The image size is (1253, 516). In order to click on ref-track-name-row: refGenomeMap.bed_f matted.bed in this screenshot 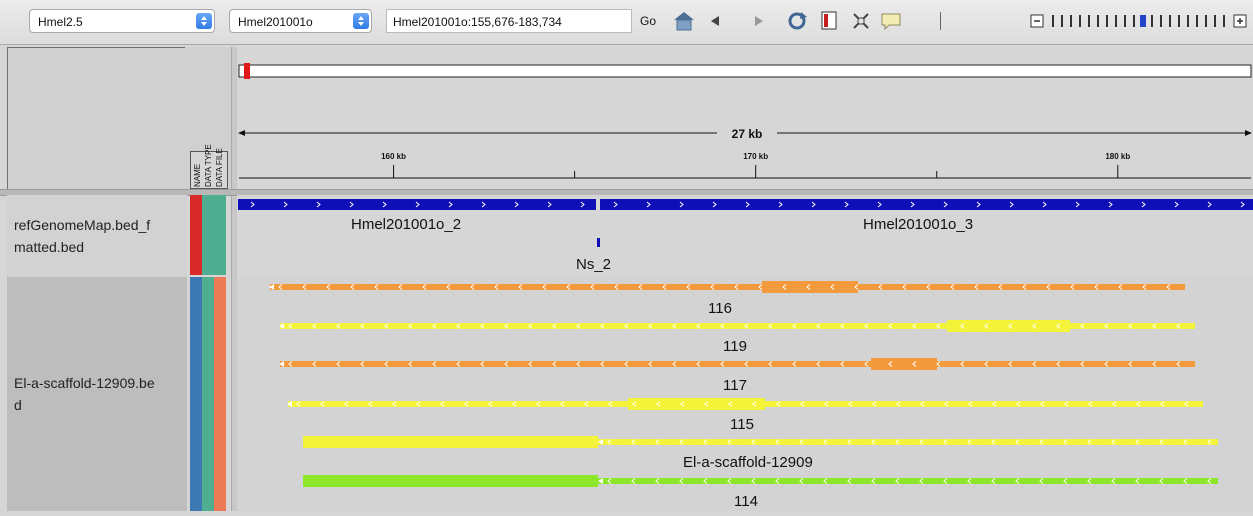, I will do `click(97, 235)`.